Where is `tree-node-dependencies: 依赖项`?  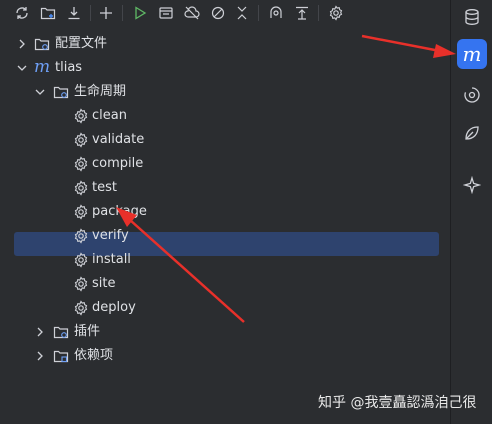 tree-node-dependencies: 依赖项 is located at coordinates (225, 356).